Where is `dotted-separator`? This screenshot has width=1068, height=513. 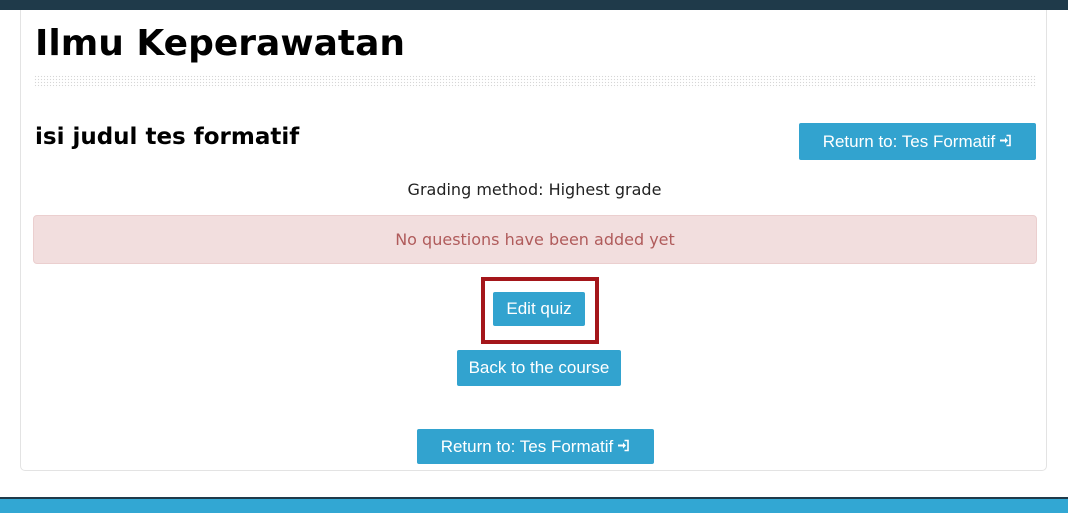
dotted-separator is located at coordinates (535, 81).